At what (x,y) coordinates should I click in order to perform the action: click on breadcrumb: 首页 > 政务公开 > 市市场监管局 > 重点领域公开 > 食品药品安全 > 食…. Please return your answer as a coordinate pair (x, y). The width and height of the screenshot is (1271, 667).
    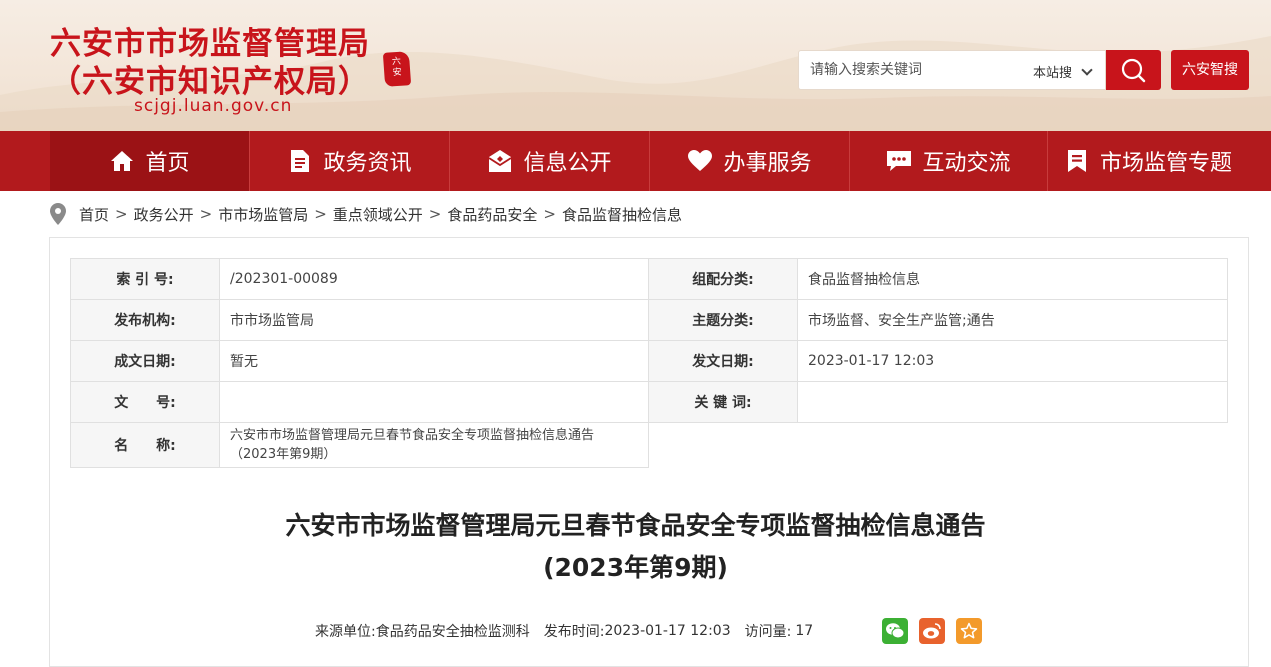
    Looking at the image, I should click on (366, 214).